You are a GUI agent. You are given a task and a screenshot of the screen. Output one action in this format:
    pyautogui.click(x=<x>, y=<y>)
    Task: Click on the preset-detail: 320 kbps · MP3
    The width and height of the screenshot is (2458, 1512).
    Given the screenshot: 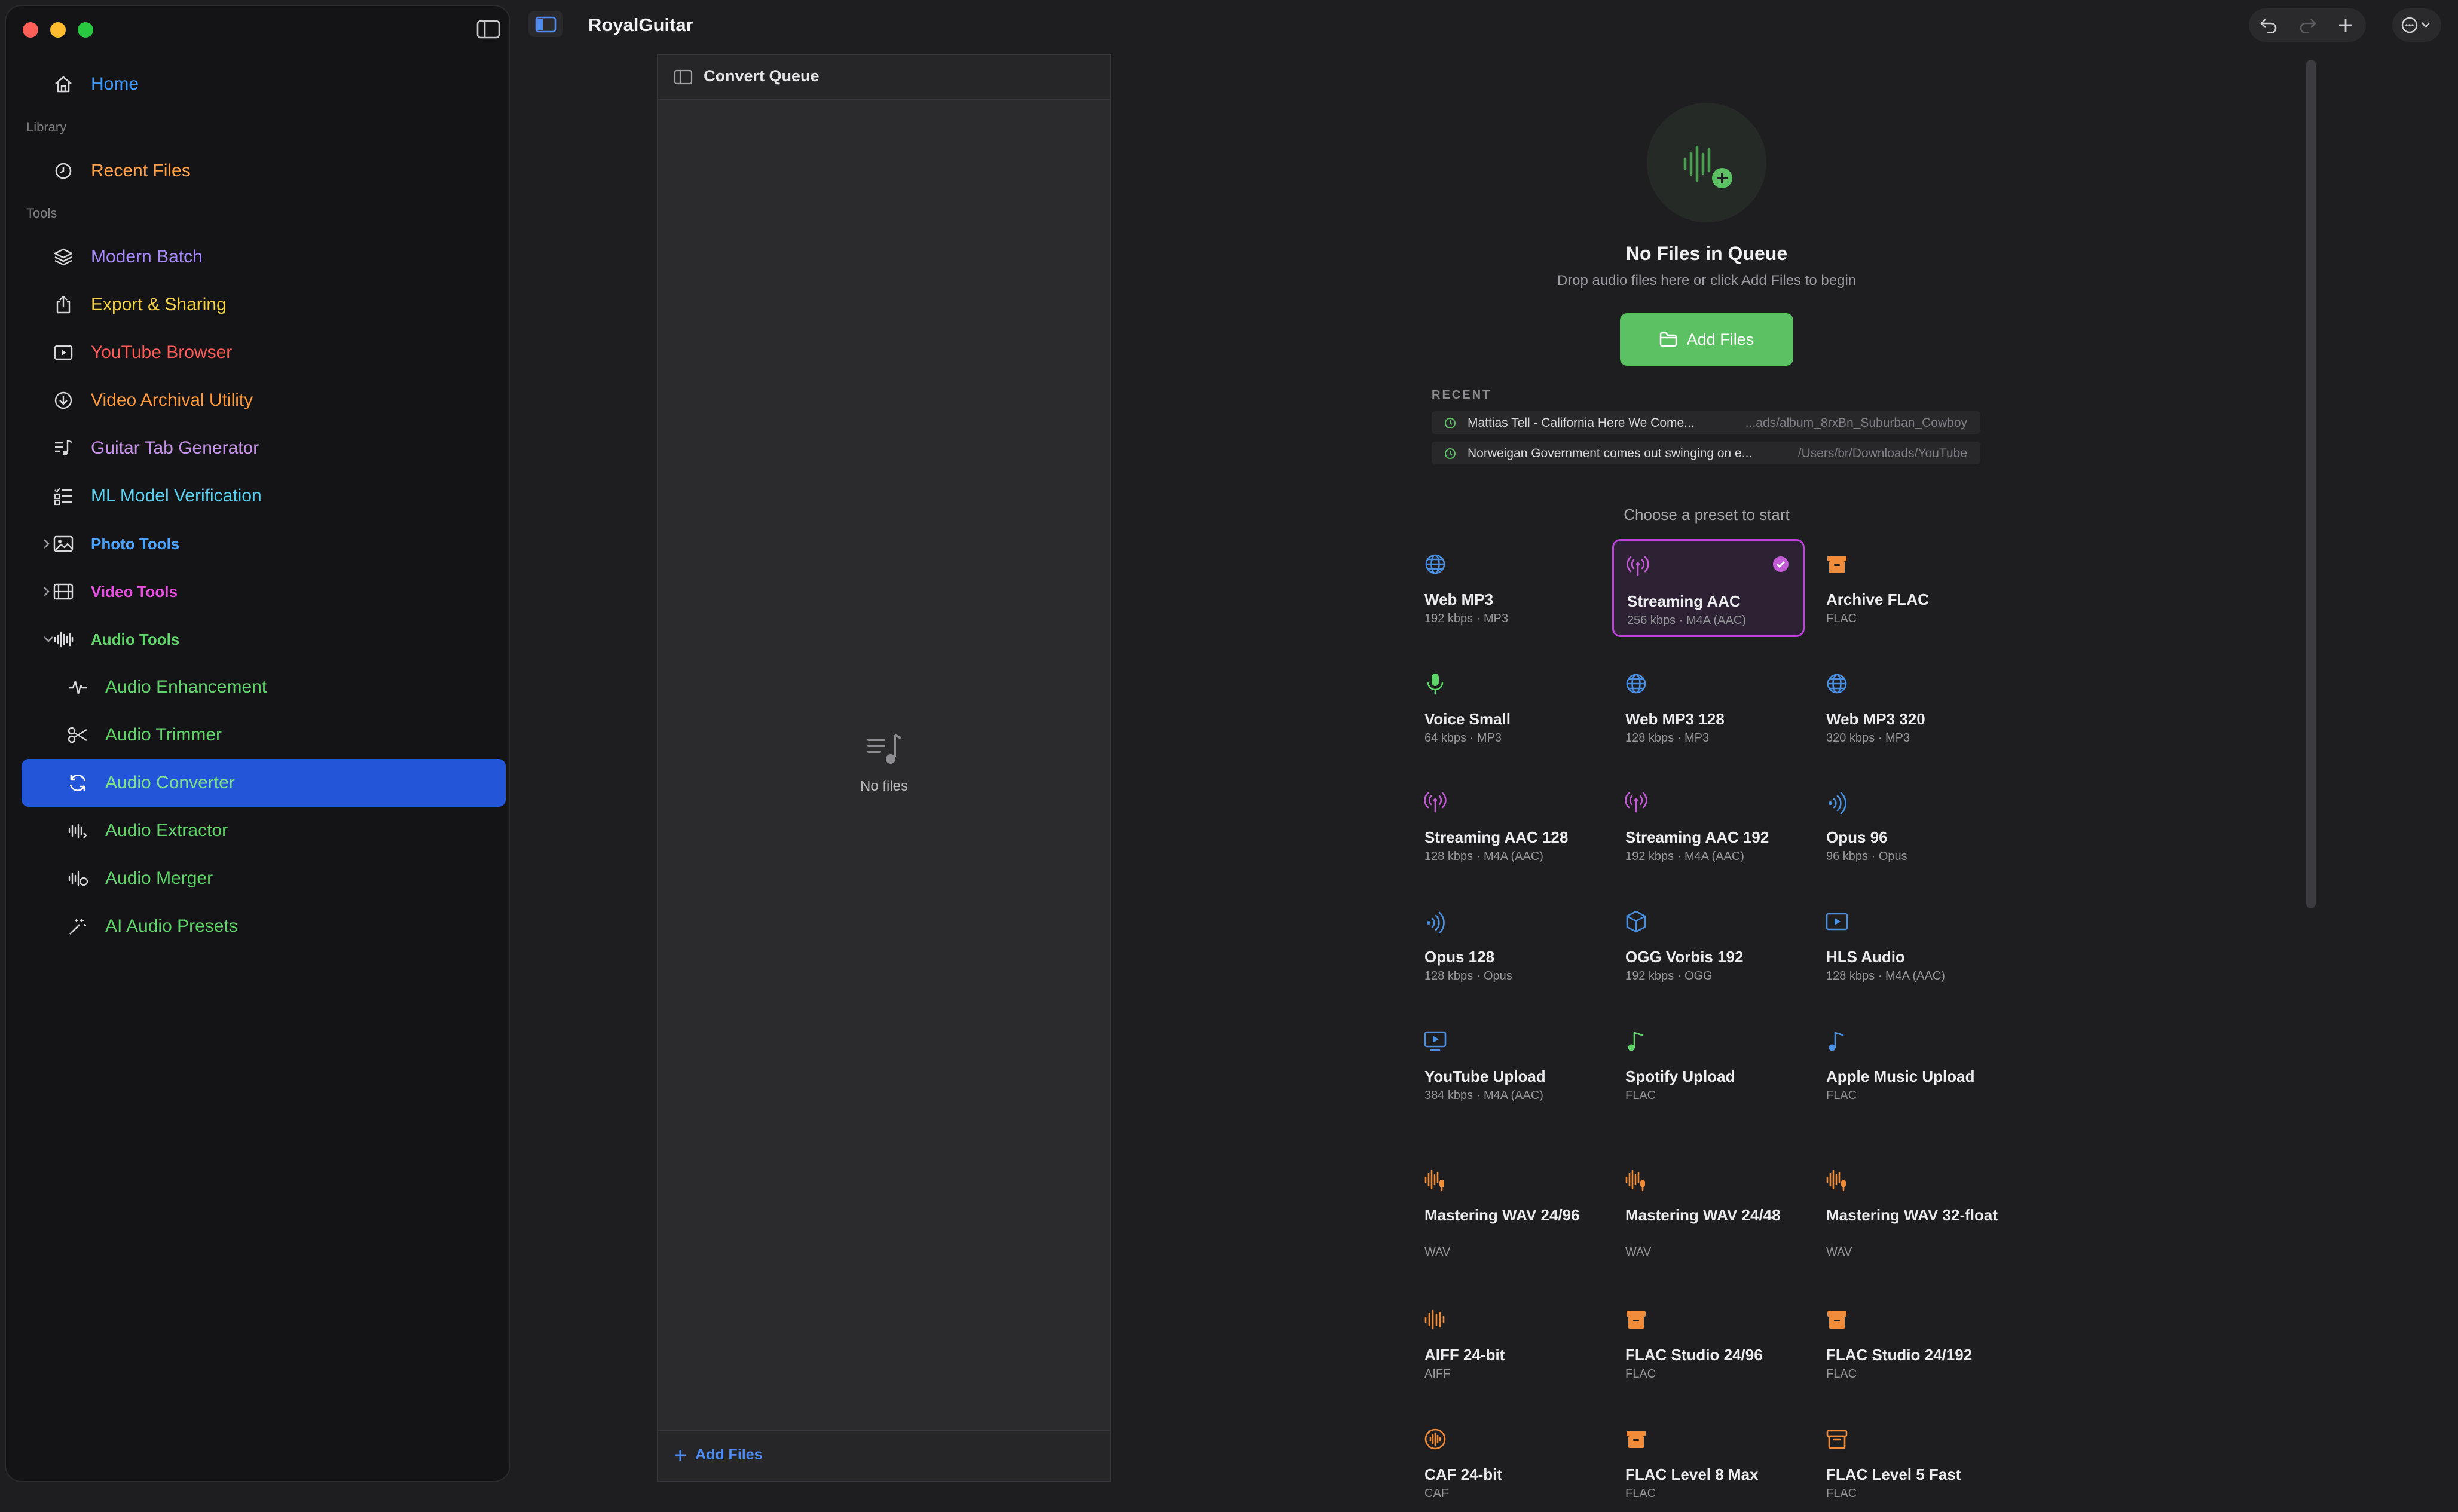 What is the action you would take?
    pyautogui.click(x=1868, y=738)
    